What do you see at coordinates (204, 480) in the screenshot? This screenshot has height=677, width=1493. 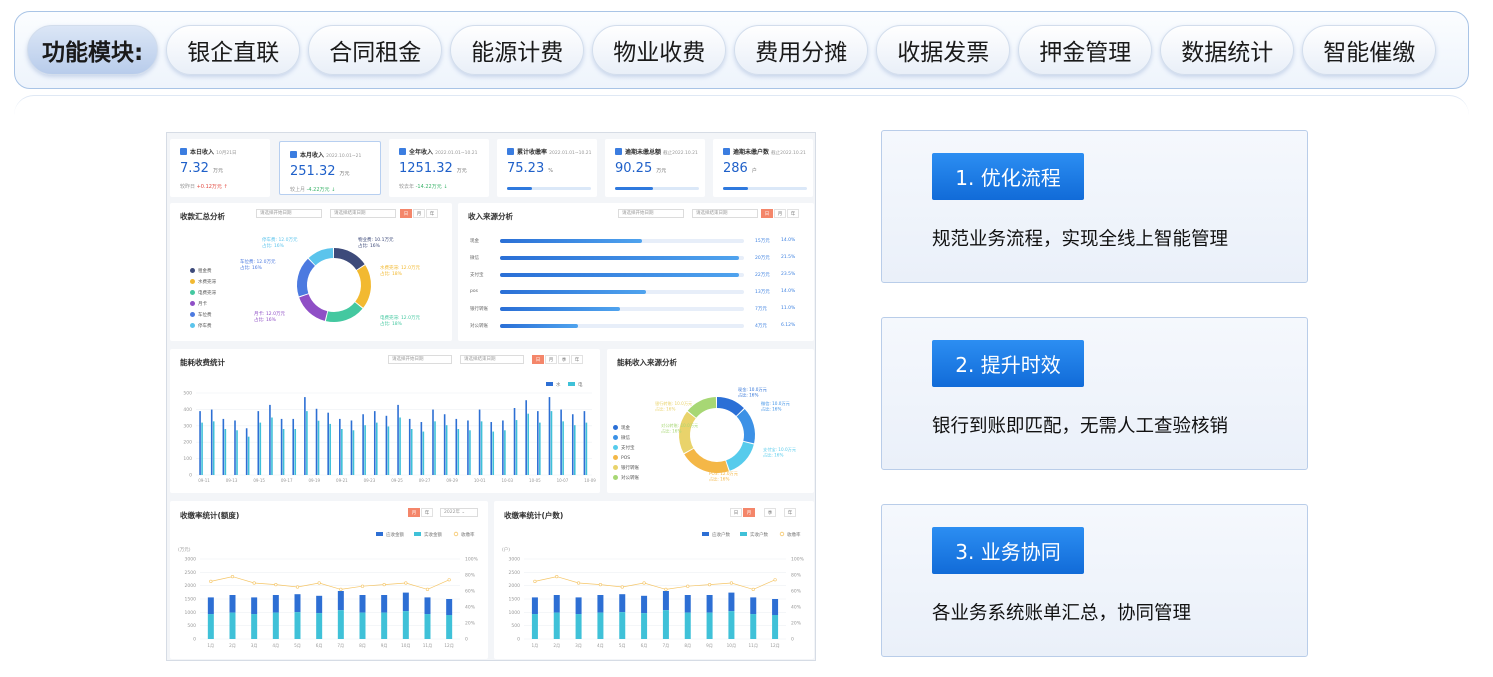 I see `x-tick-label: 09-11` at bounding box center [204, 480].